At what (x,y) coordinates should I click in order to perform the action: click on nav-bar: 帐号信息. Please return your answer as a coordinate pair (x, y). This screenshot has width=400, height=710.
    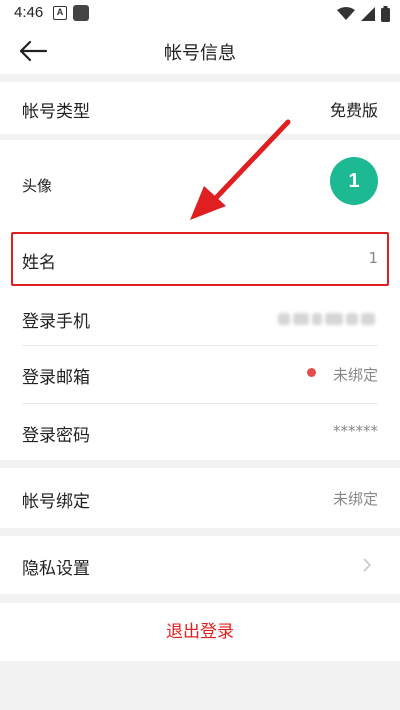
    Looking at the image, I should click on (200, 51).